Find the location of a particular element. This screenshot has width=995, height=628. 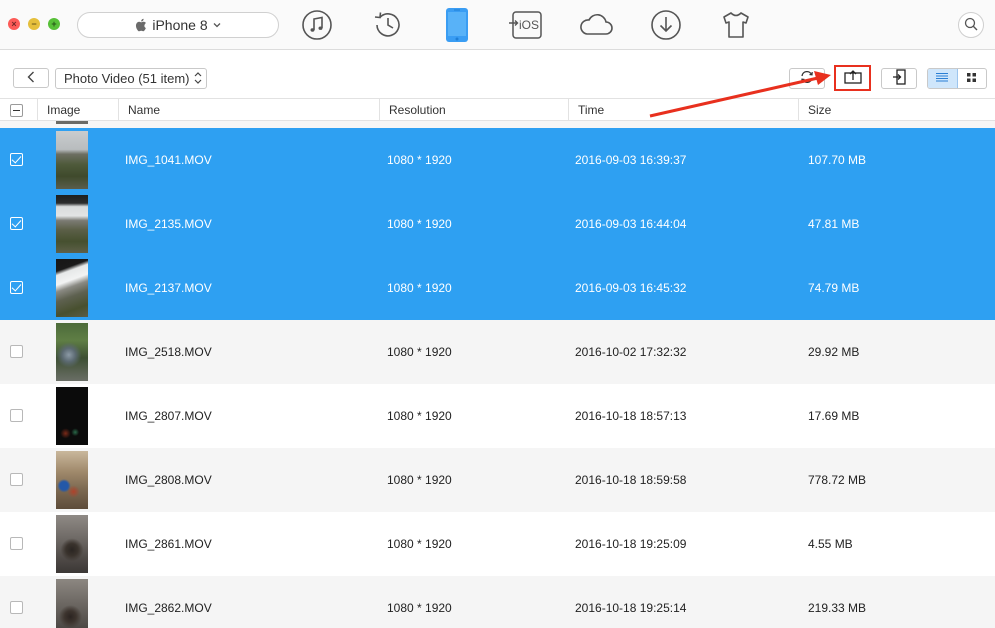

svg-text: iOS is located at coordinates (529, 25).